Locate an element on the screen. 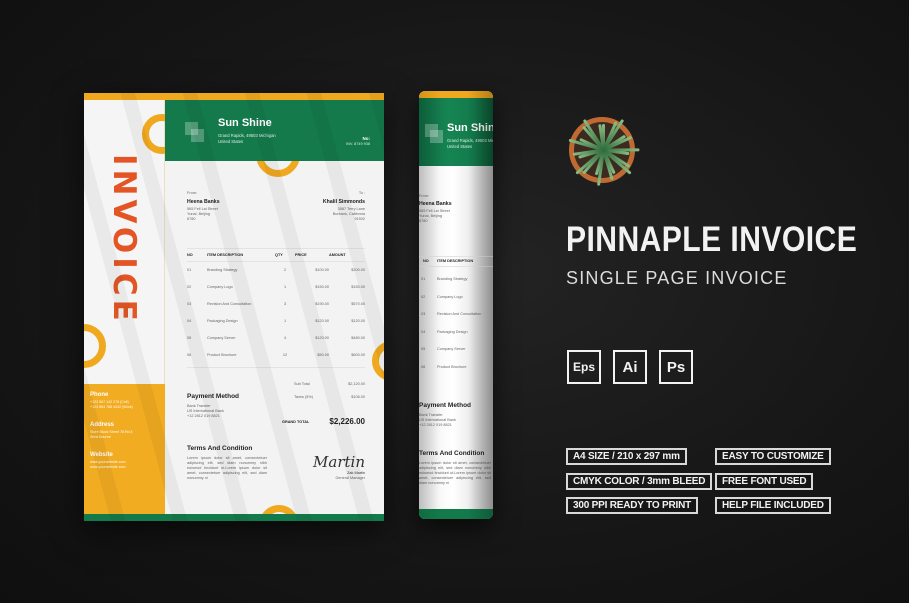  illustrator-format-icon: Ai is located at coordinates (630, 367).